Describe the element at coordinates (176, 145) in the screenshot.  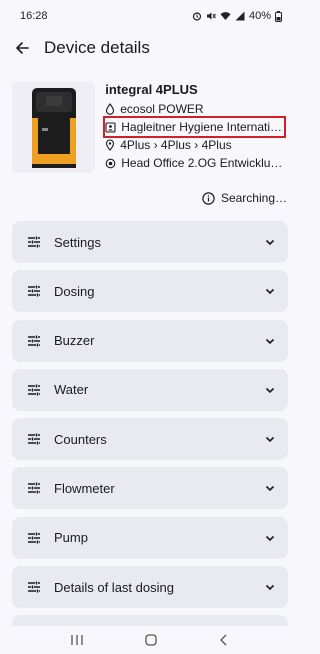
I see `device-path: 4Plus › 4Plus › 4Plus` at that location.